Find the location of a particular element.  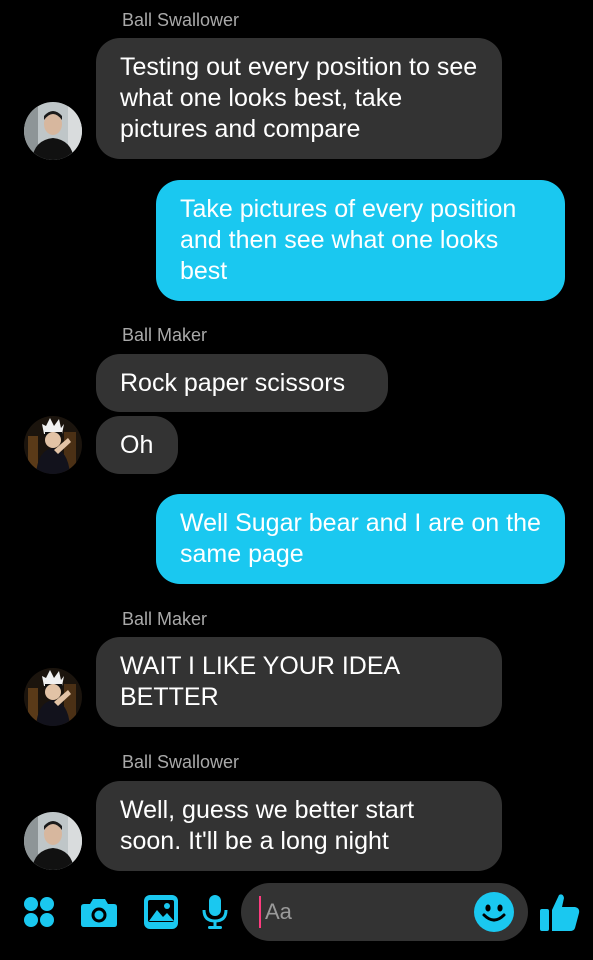

message-bubble-incoming: WAIT I LIKE YOUR IDEA BETTER is located at coordinates (299, 682).